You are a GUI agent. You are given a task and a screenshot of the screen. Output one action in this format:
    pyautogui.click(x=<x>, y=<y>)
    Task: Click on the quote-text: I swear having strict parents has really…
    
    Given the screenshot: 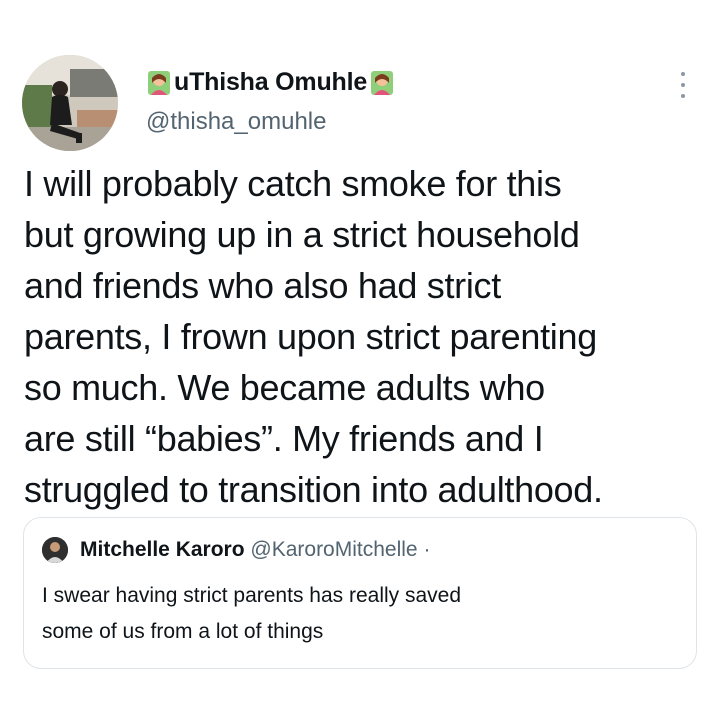 What is the action you would take?
    pyautogui.click(x=252, y=613)
    